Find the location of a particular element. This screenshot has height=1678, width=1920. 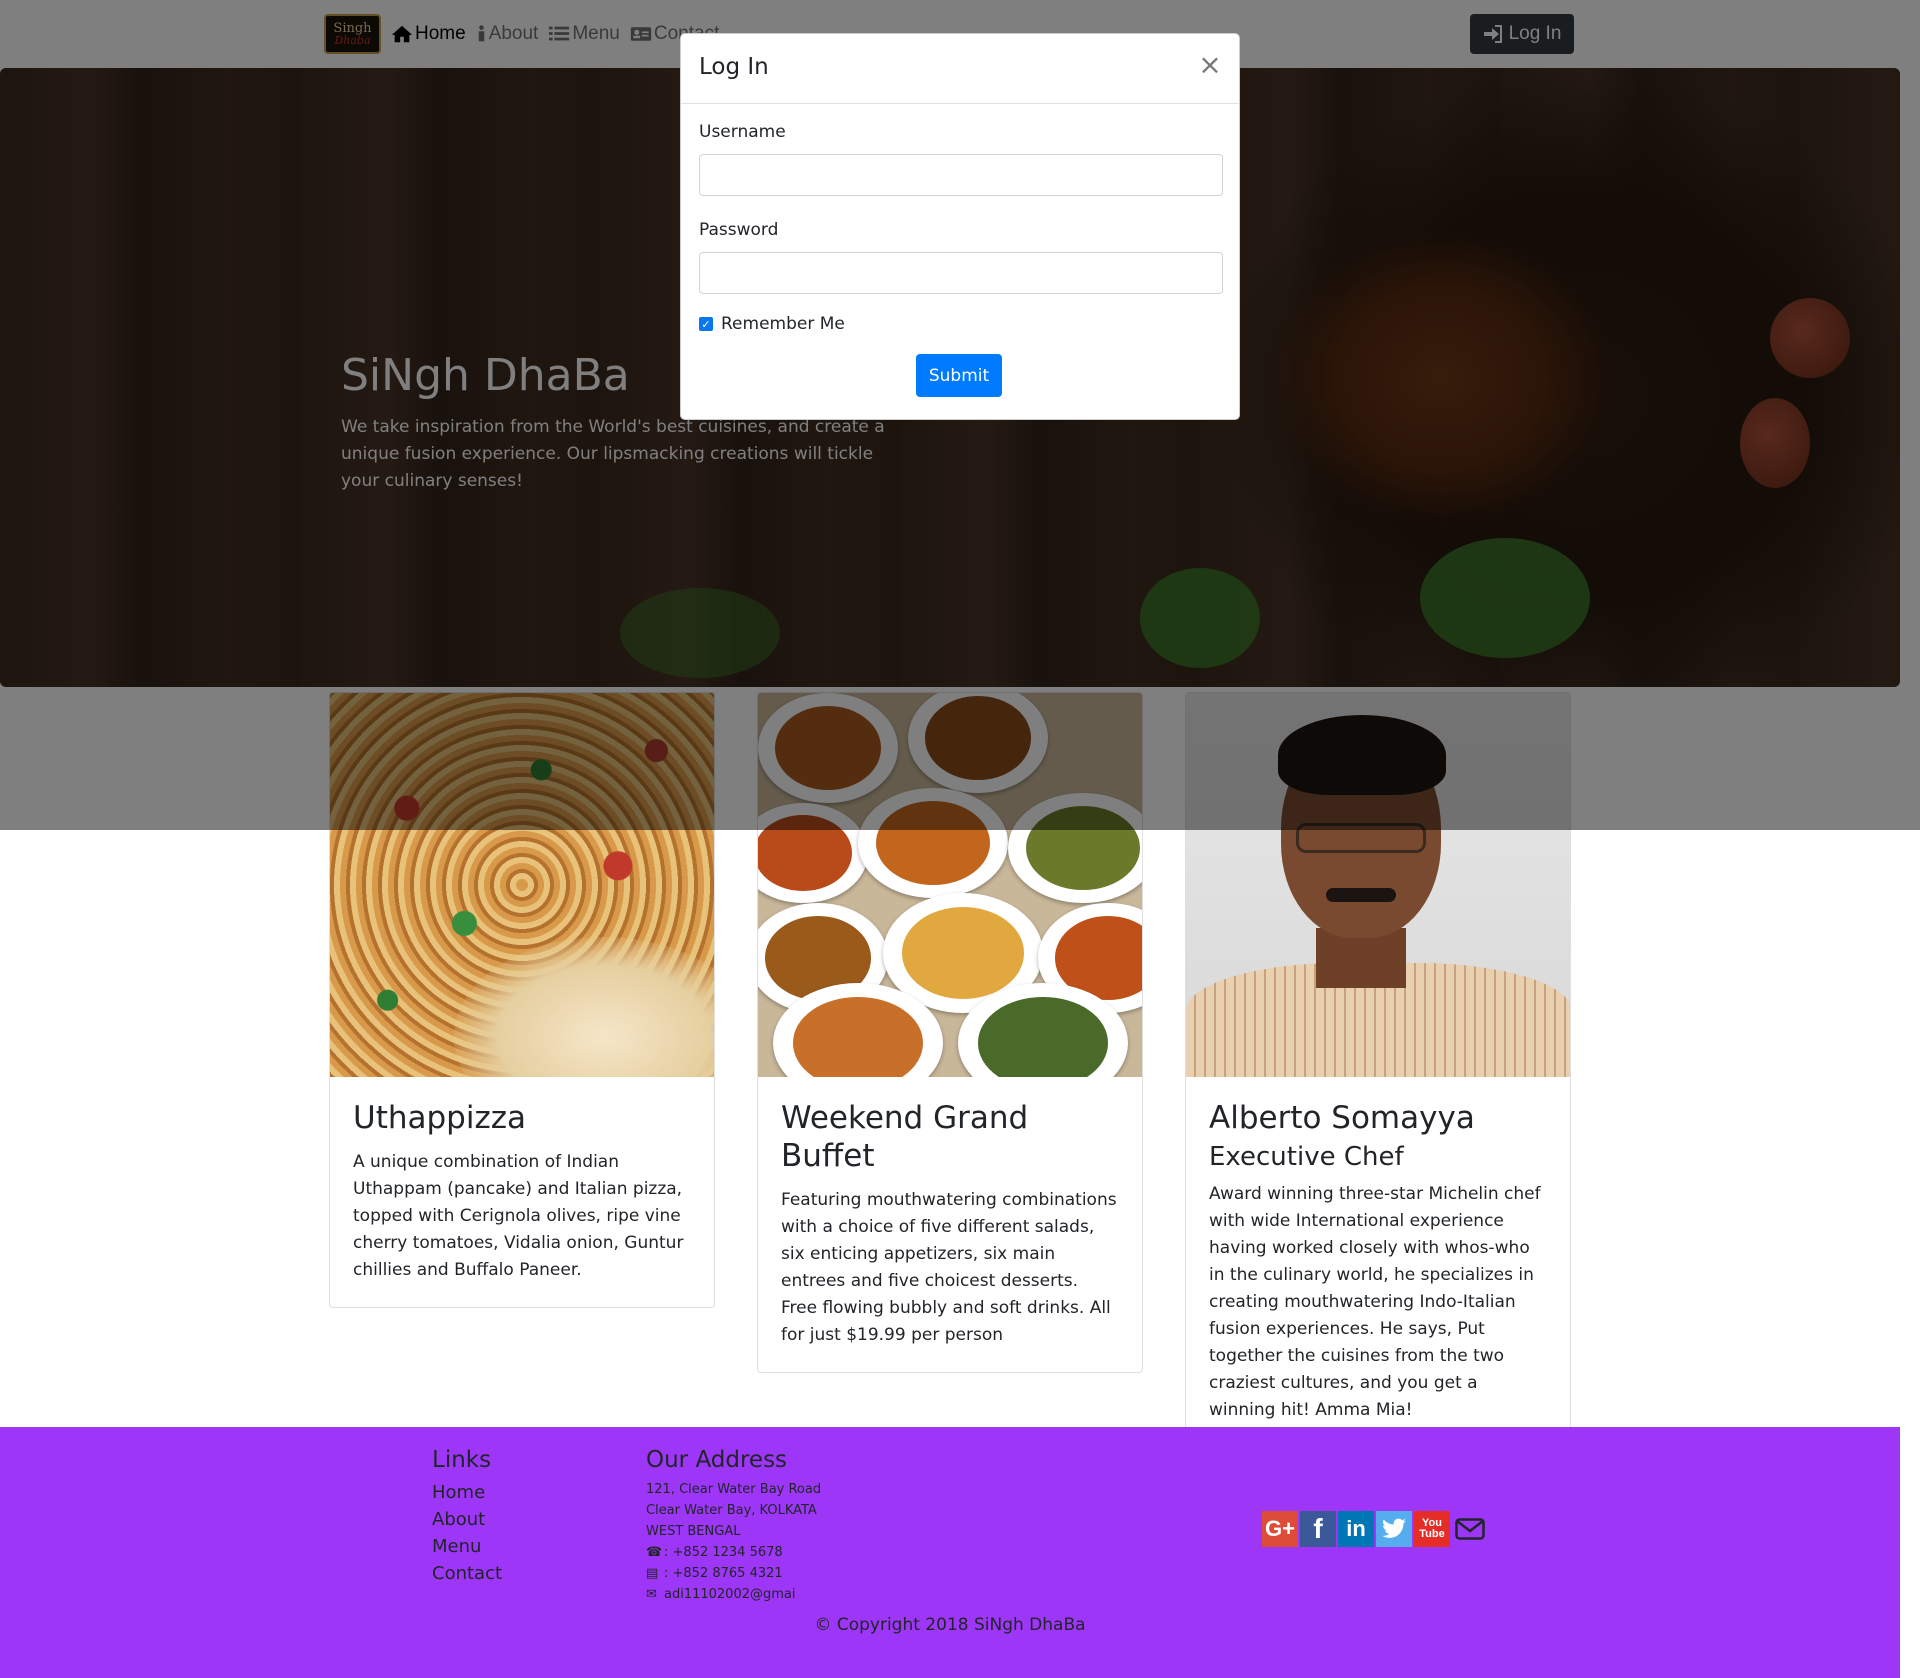

fax-line: ▤ : +852 8765 4321 is located at coordinates (733, 1573).